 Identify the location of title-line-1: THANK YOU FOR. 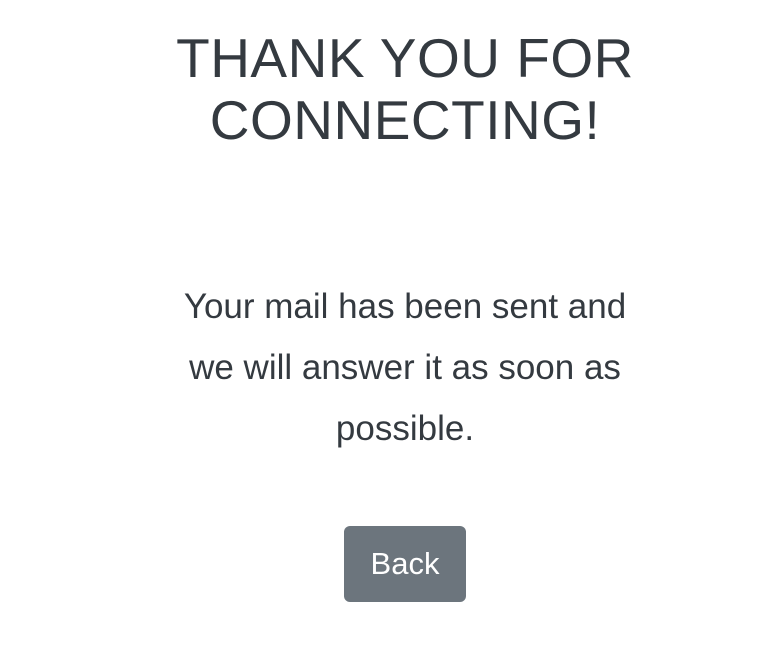
(405, 58).